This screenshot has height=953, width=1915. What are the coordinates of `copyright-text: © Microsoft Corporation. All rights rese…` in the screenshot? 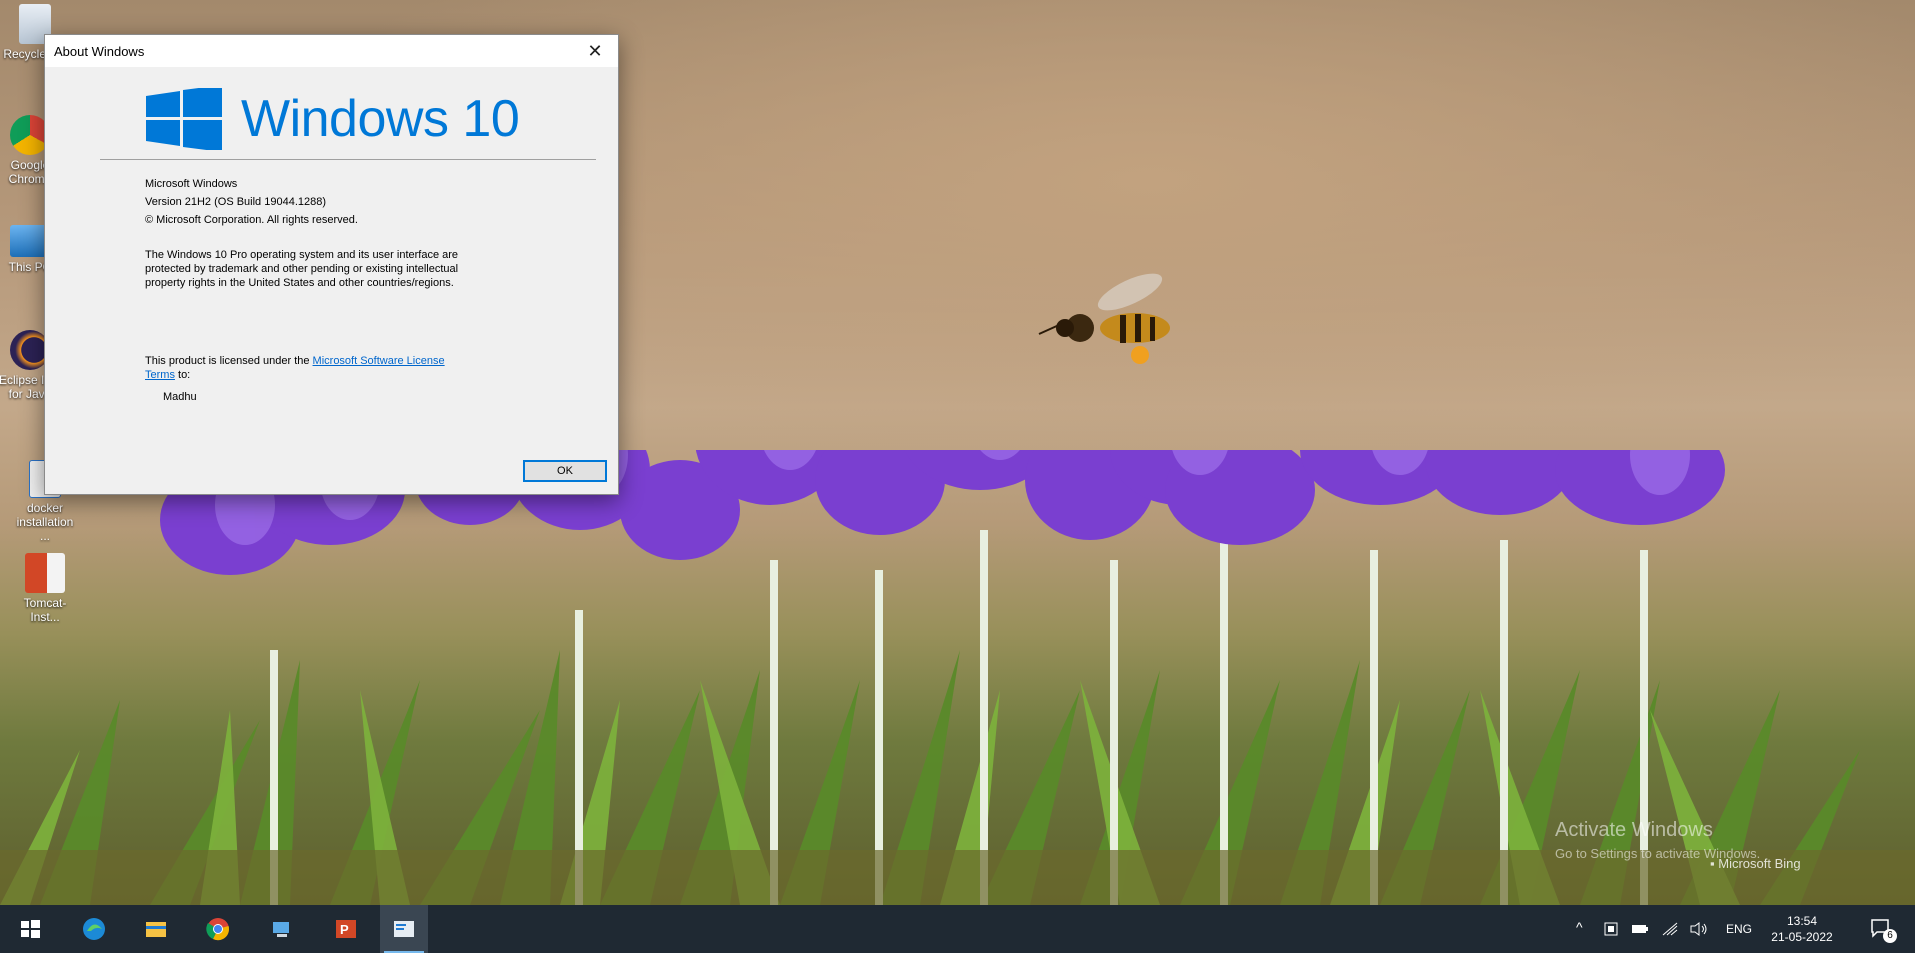 It's located at (251, 220).